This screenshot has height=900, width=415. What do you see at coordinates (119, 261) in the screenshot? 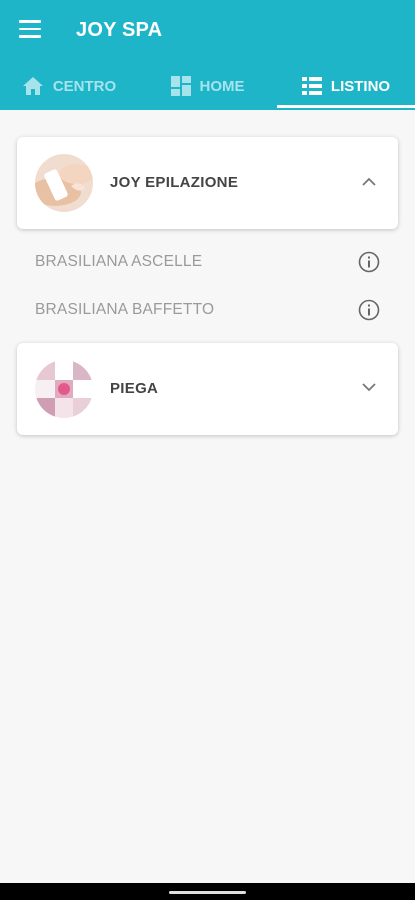
I see `item-label: BRASILIANA ASCELLE` at bounding box center [119, 261].